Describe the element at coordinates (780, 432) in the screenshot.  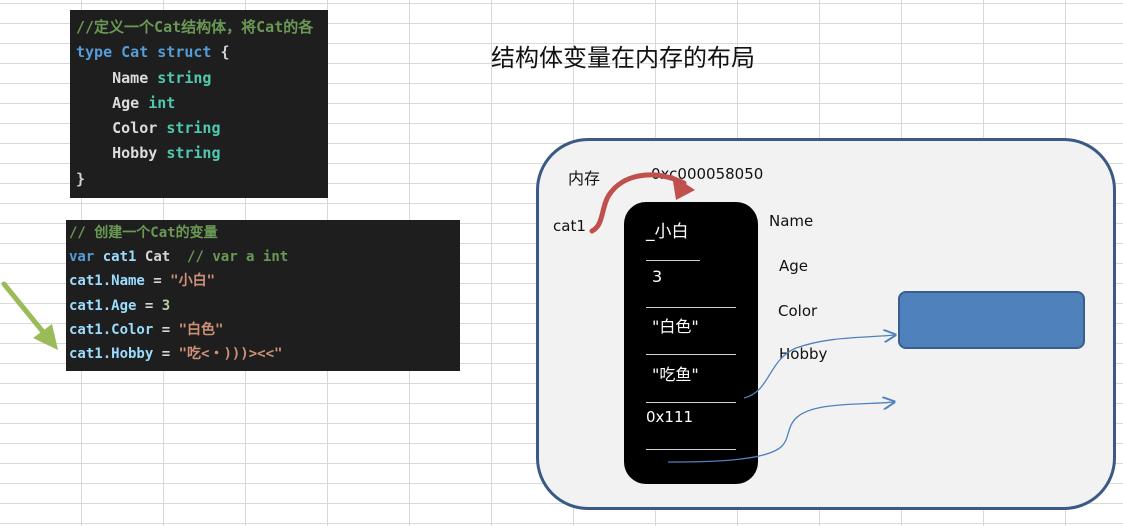
I see `pointer-link-arrow` at that location.